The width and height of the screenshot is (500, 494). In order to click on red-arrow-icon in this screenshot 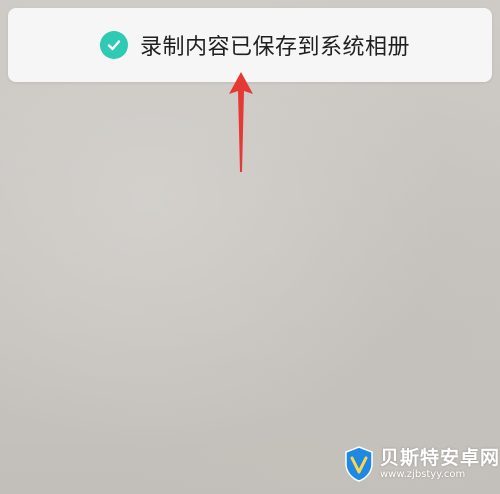, I will do `click(241, 122)`.